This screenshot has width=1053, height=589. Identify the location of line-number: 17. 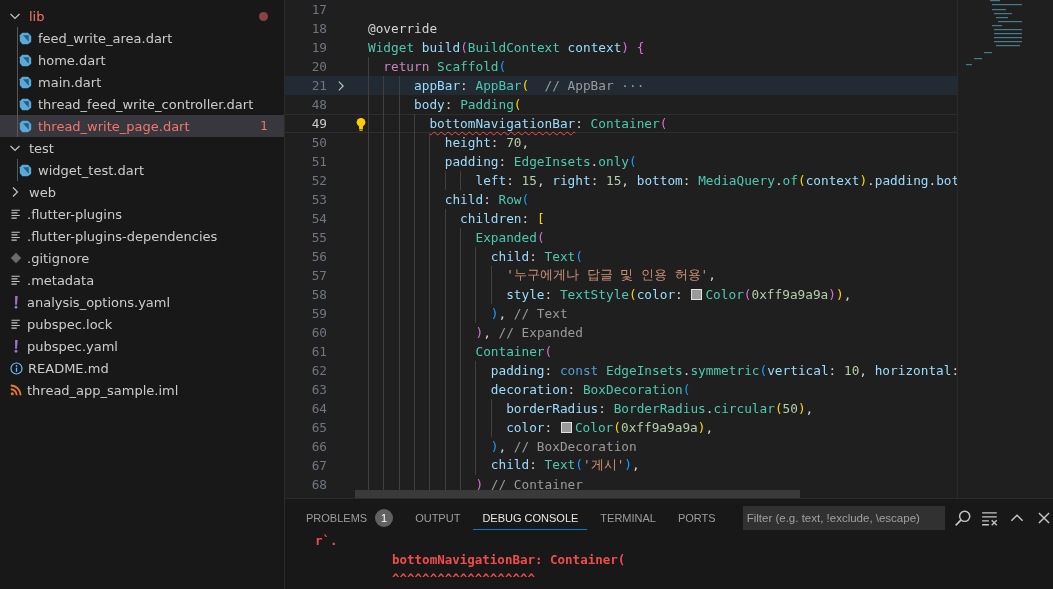
(318, 9).